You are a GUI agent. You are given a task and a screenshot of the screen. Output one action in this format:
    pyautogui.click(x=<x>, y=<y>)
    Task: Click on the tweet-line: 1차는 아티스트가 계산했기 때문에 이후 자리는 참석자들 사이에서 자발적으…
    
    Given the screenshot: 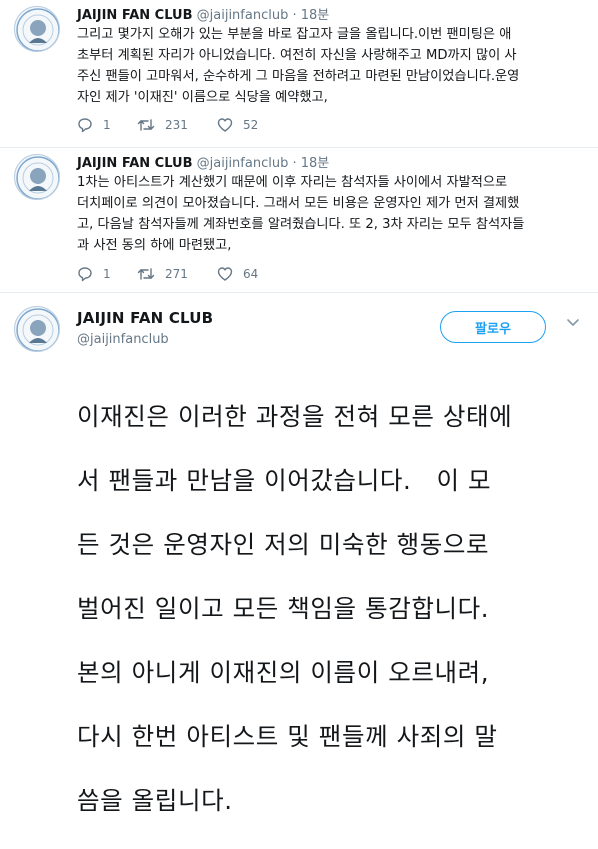 What is the action you would take?
    pyautogui.click(x=292, y=182)
    